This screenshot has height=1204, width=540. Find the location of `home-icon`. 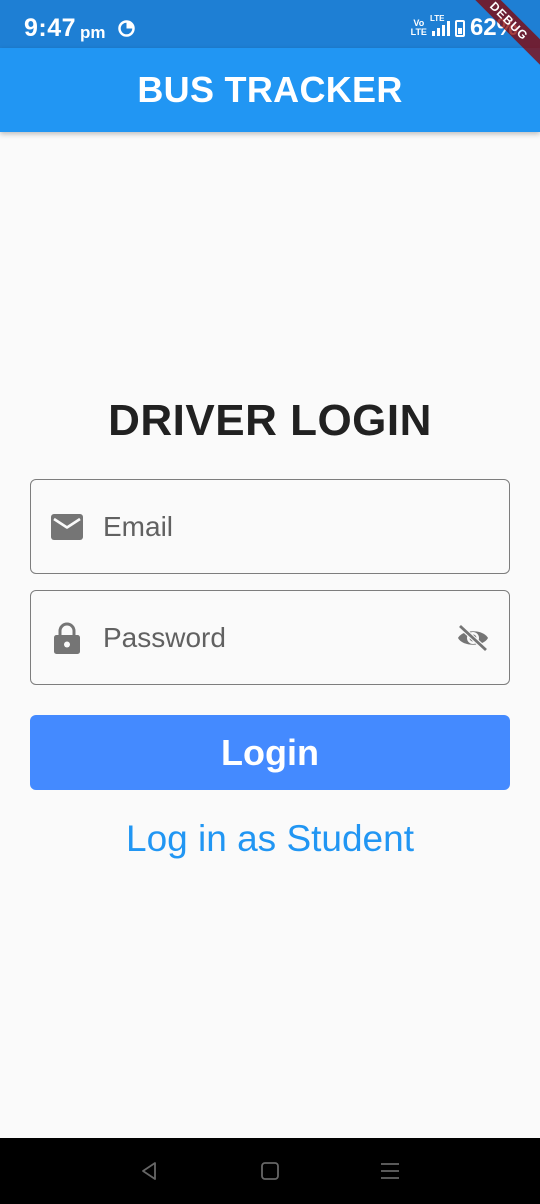

home-icon is located at coordinates (270, 1171).